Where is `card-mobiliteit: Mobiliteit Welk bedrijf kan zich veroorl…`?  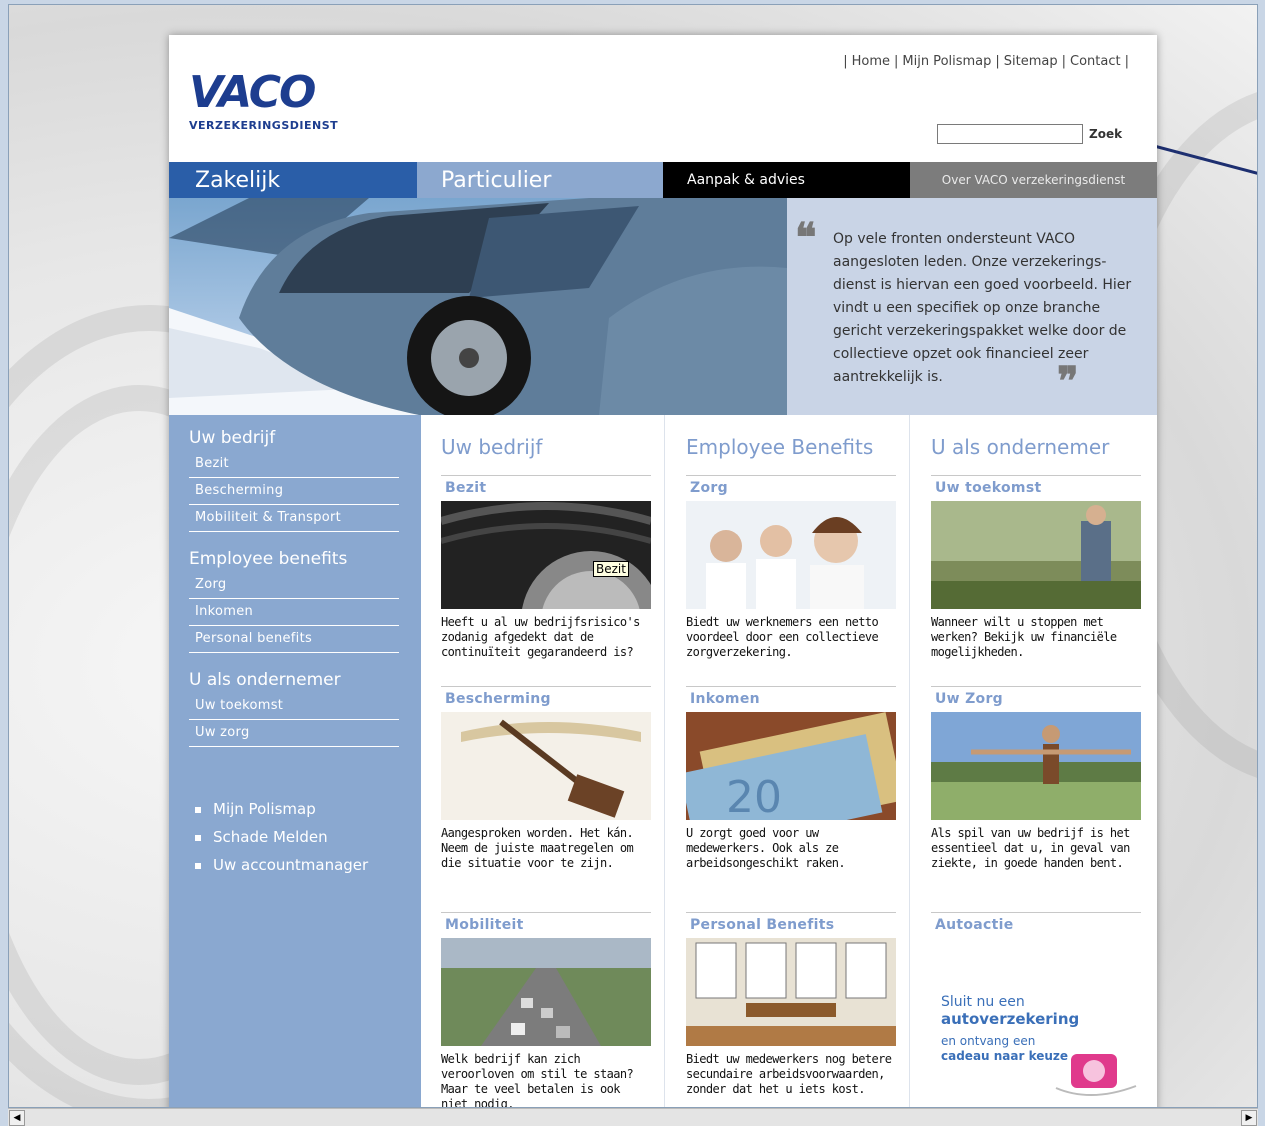
card-mobiliteit: Mobiliteit Welk bedrijf kan zich veroorl… is located at coordinates (546, 1010).